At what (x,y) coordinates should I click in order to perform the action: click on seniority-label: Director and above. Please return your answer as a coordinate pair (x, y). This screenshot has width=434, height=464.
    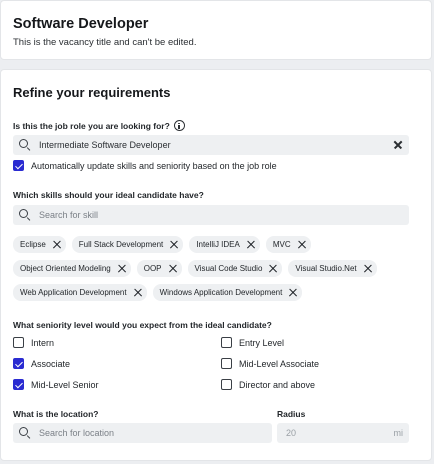
    Looking at the image, I should click on (277, 384).